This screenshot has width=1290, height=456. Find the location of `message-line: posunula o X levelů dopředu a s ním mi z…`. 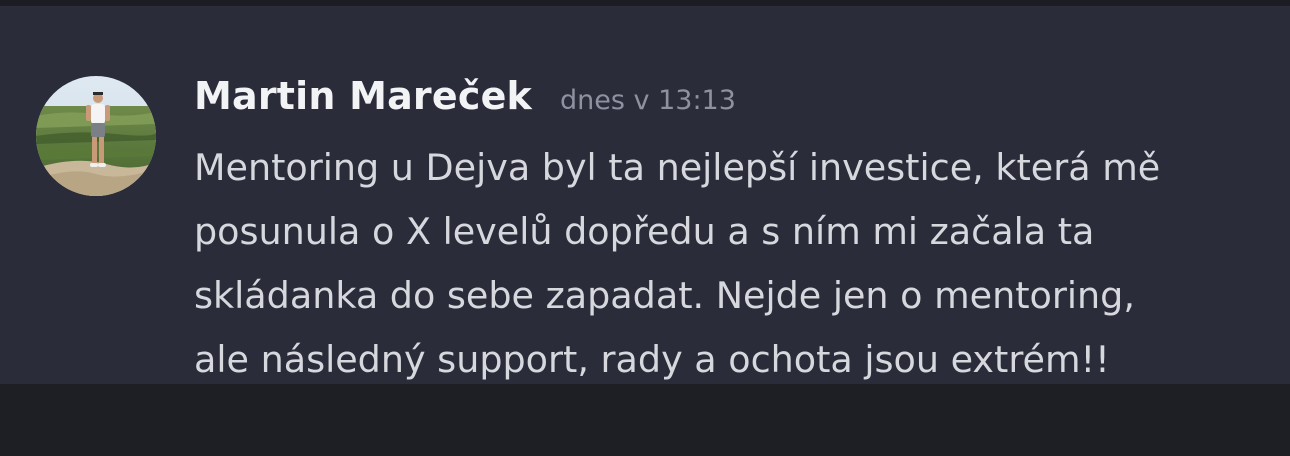

message-line: posunula o X levelů dopředu a s ním mi z… is located at coordinates (644, 231).